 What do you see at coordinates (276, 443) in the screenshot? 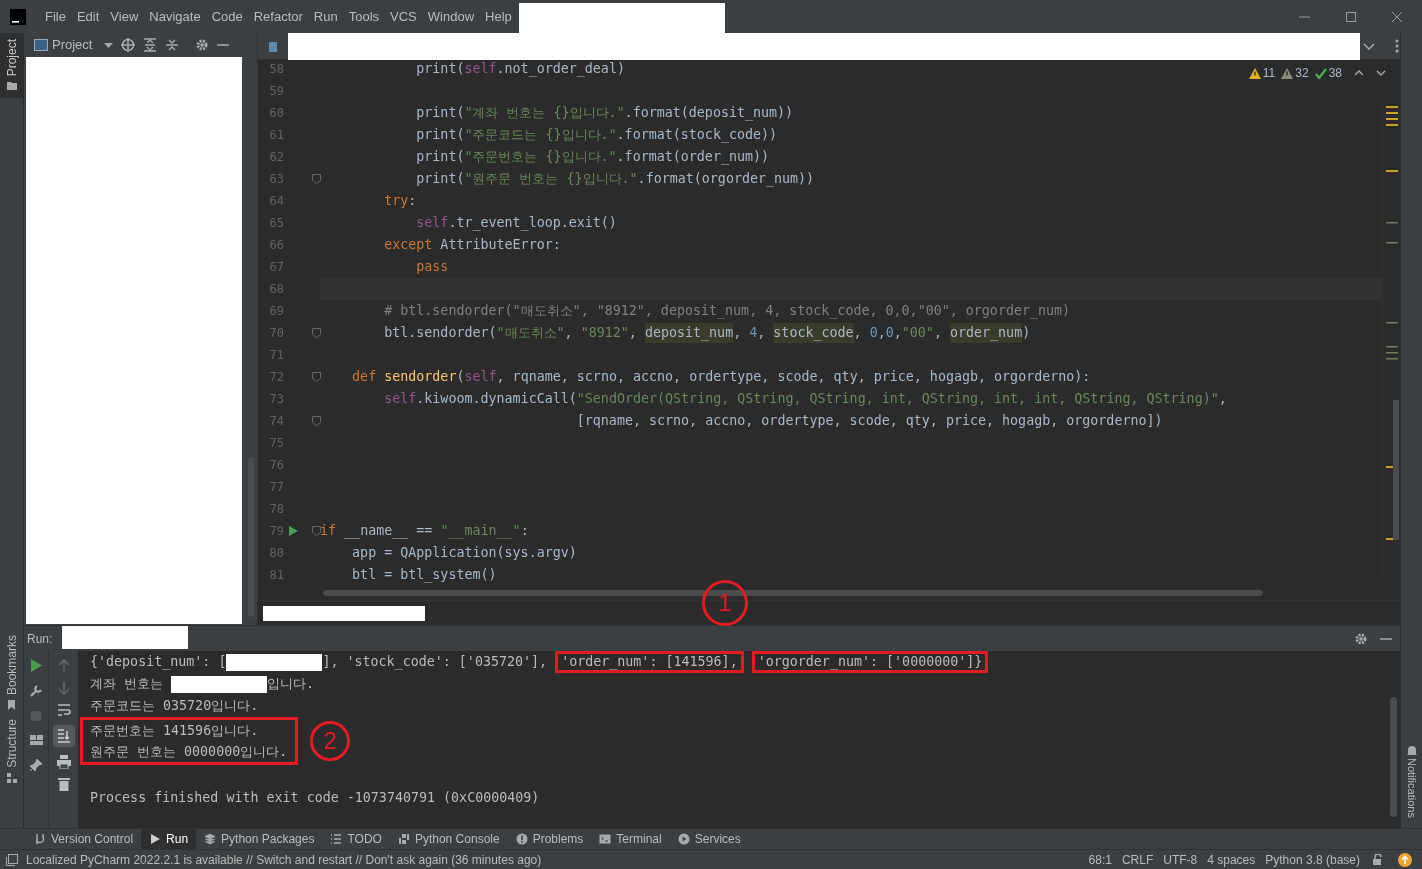
I see `line-number: 75` at bounding box center [276, 443].